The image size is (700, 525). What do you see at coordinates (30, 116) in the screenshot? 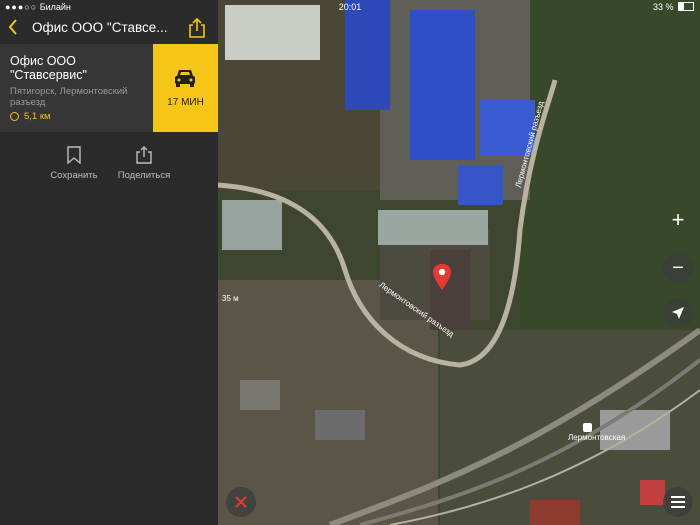
I see `place-distance: 5,1 км` at bounding box center [30, 116].